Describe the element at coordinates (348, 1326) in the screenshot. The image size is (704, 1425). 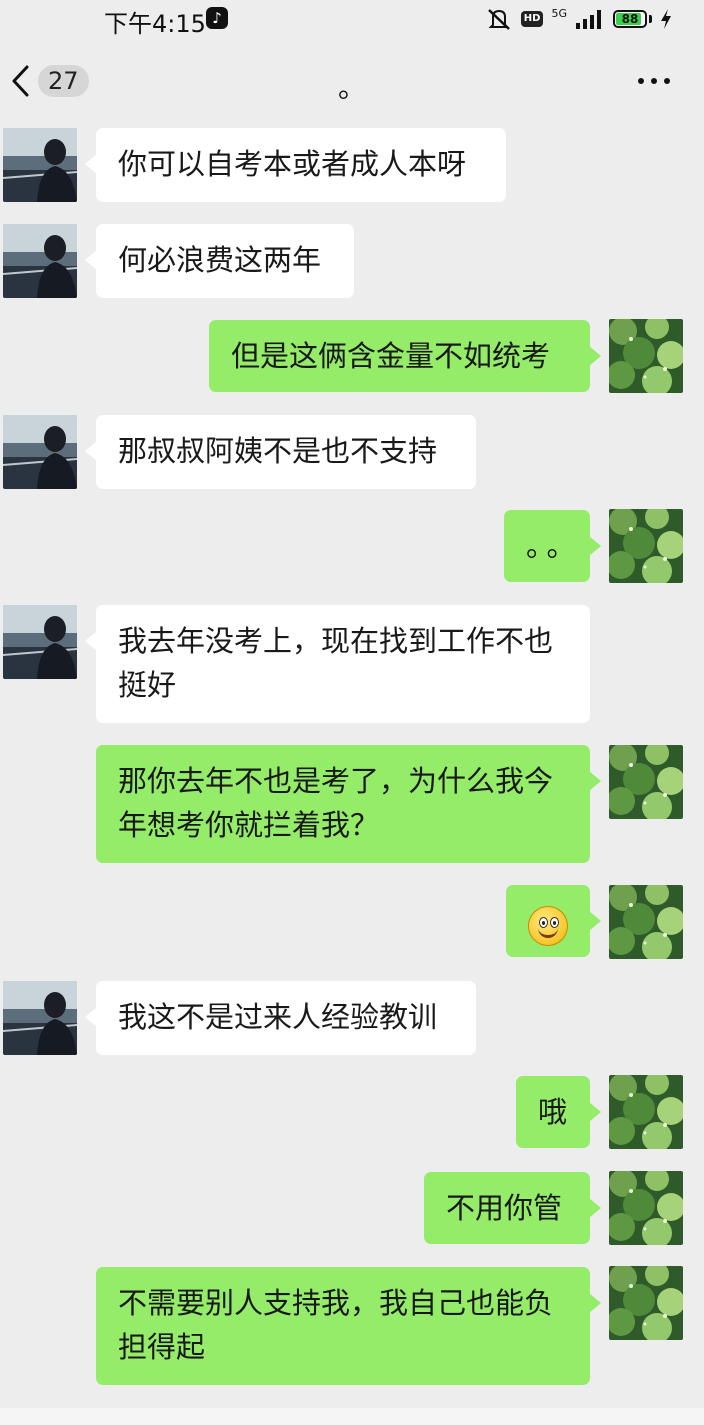
I see `message-bubble-right: 不需要别人支持我，我自己也能负担得起` at that location.